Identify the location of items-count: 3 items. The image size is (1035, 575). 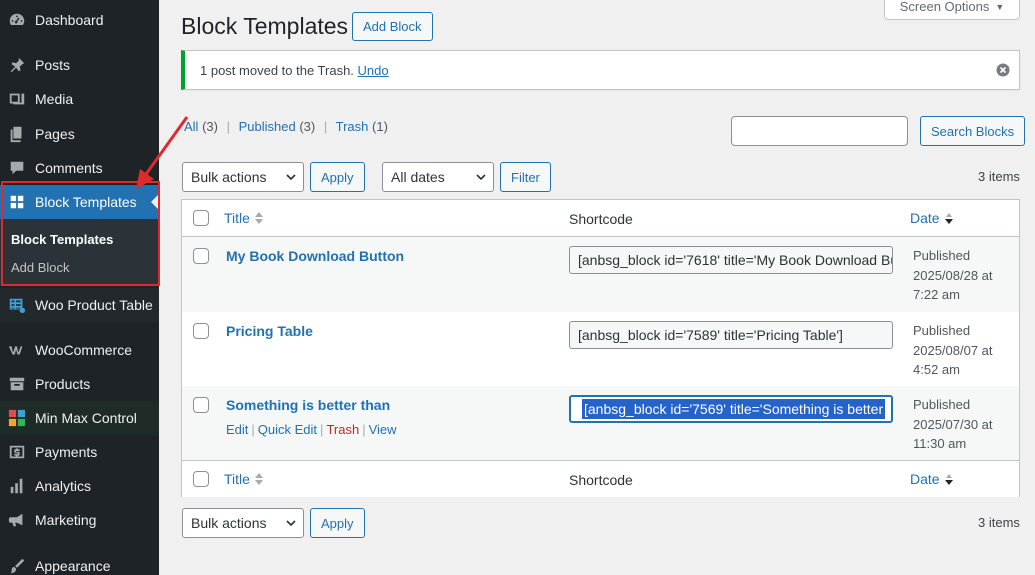
(999, 176).